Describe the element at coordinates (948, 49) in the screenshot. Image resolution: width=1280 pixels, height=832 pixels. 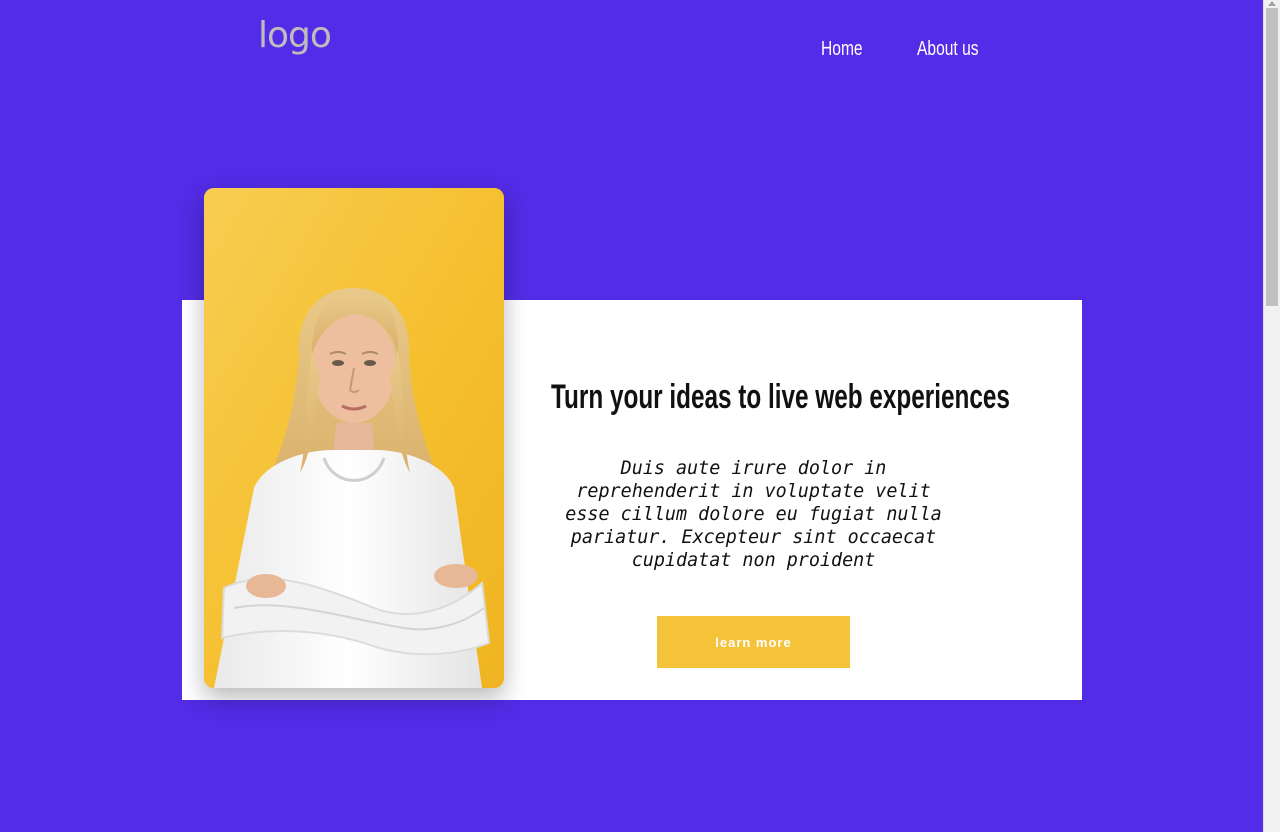
I see `nav-link-about-us: About us` at that location.